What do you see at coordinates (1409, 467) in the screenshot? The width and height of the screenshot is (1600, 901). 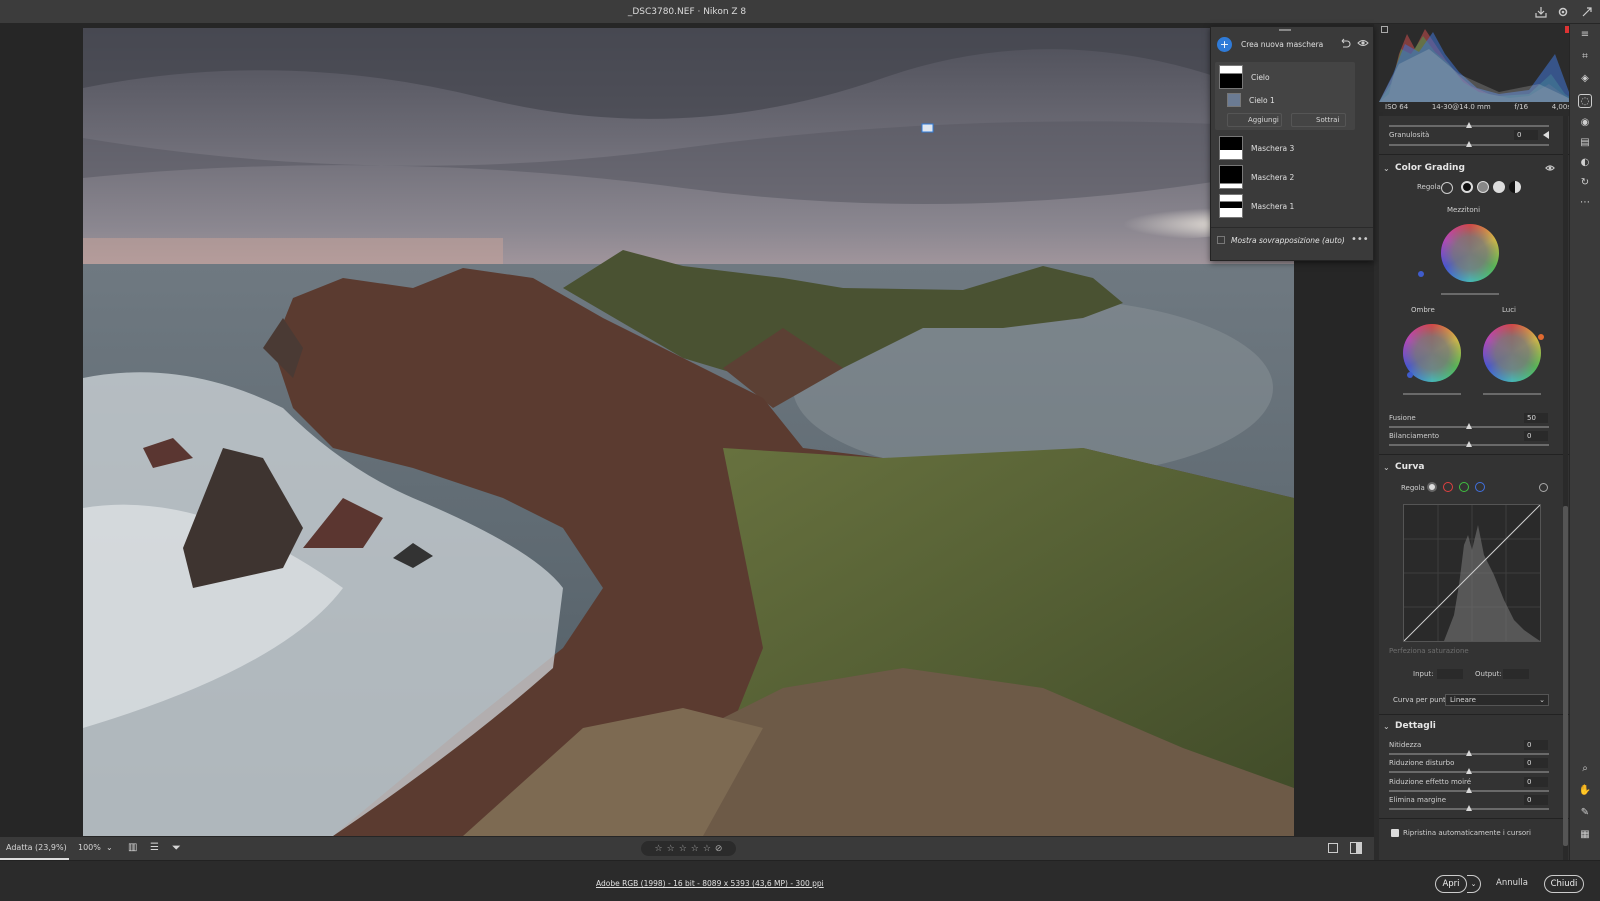 I see `curve-title: Curva` at bounding box center [1409, 467].